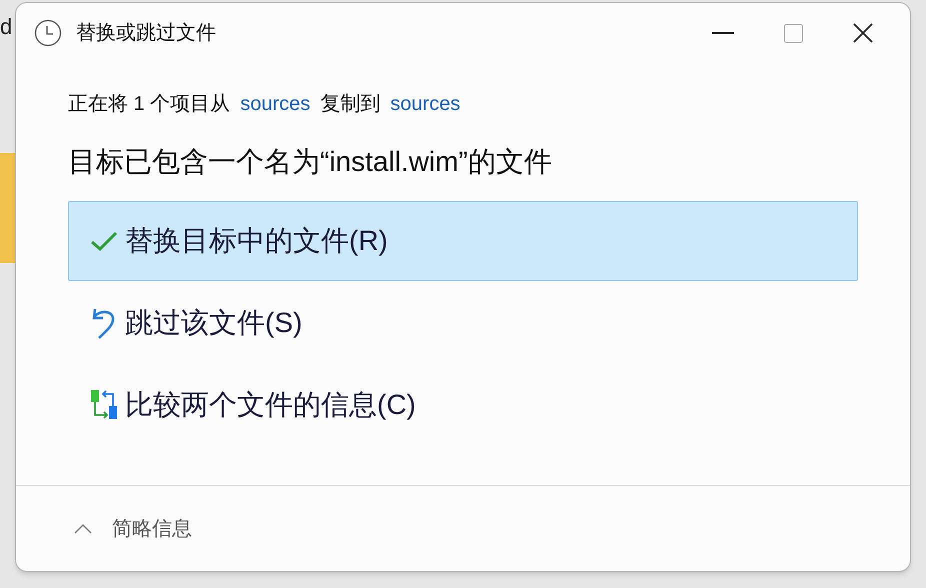 Image resolution: width=926 pixels, height=588 pixels. Describe the element at coordinates (149, 104) in the screenshot. I see `copy-status-text: 正在将 1 个项目从` at that location.